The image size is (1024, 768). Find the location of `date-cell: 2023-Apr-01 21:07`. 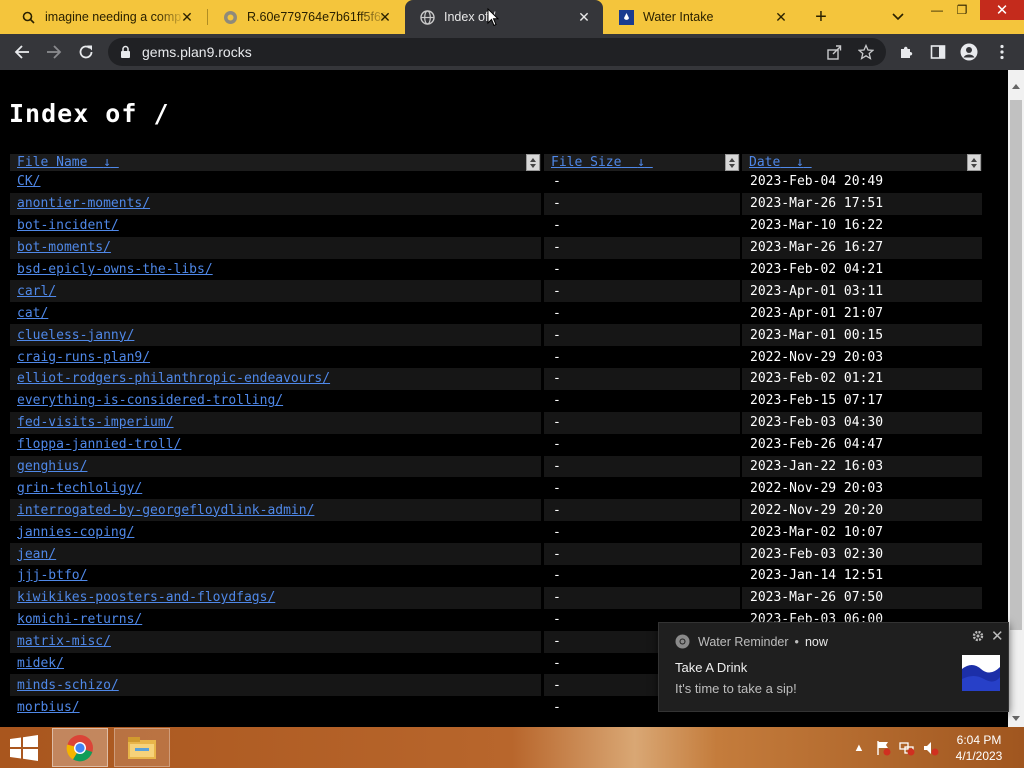

date-cell: 2023-Apr-01 21:07 is located at coordinates (817, 313).